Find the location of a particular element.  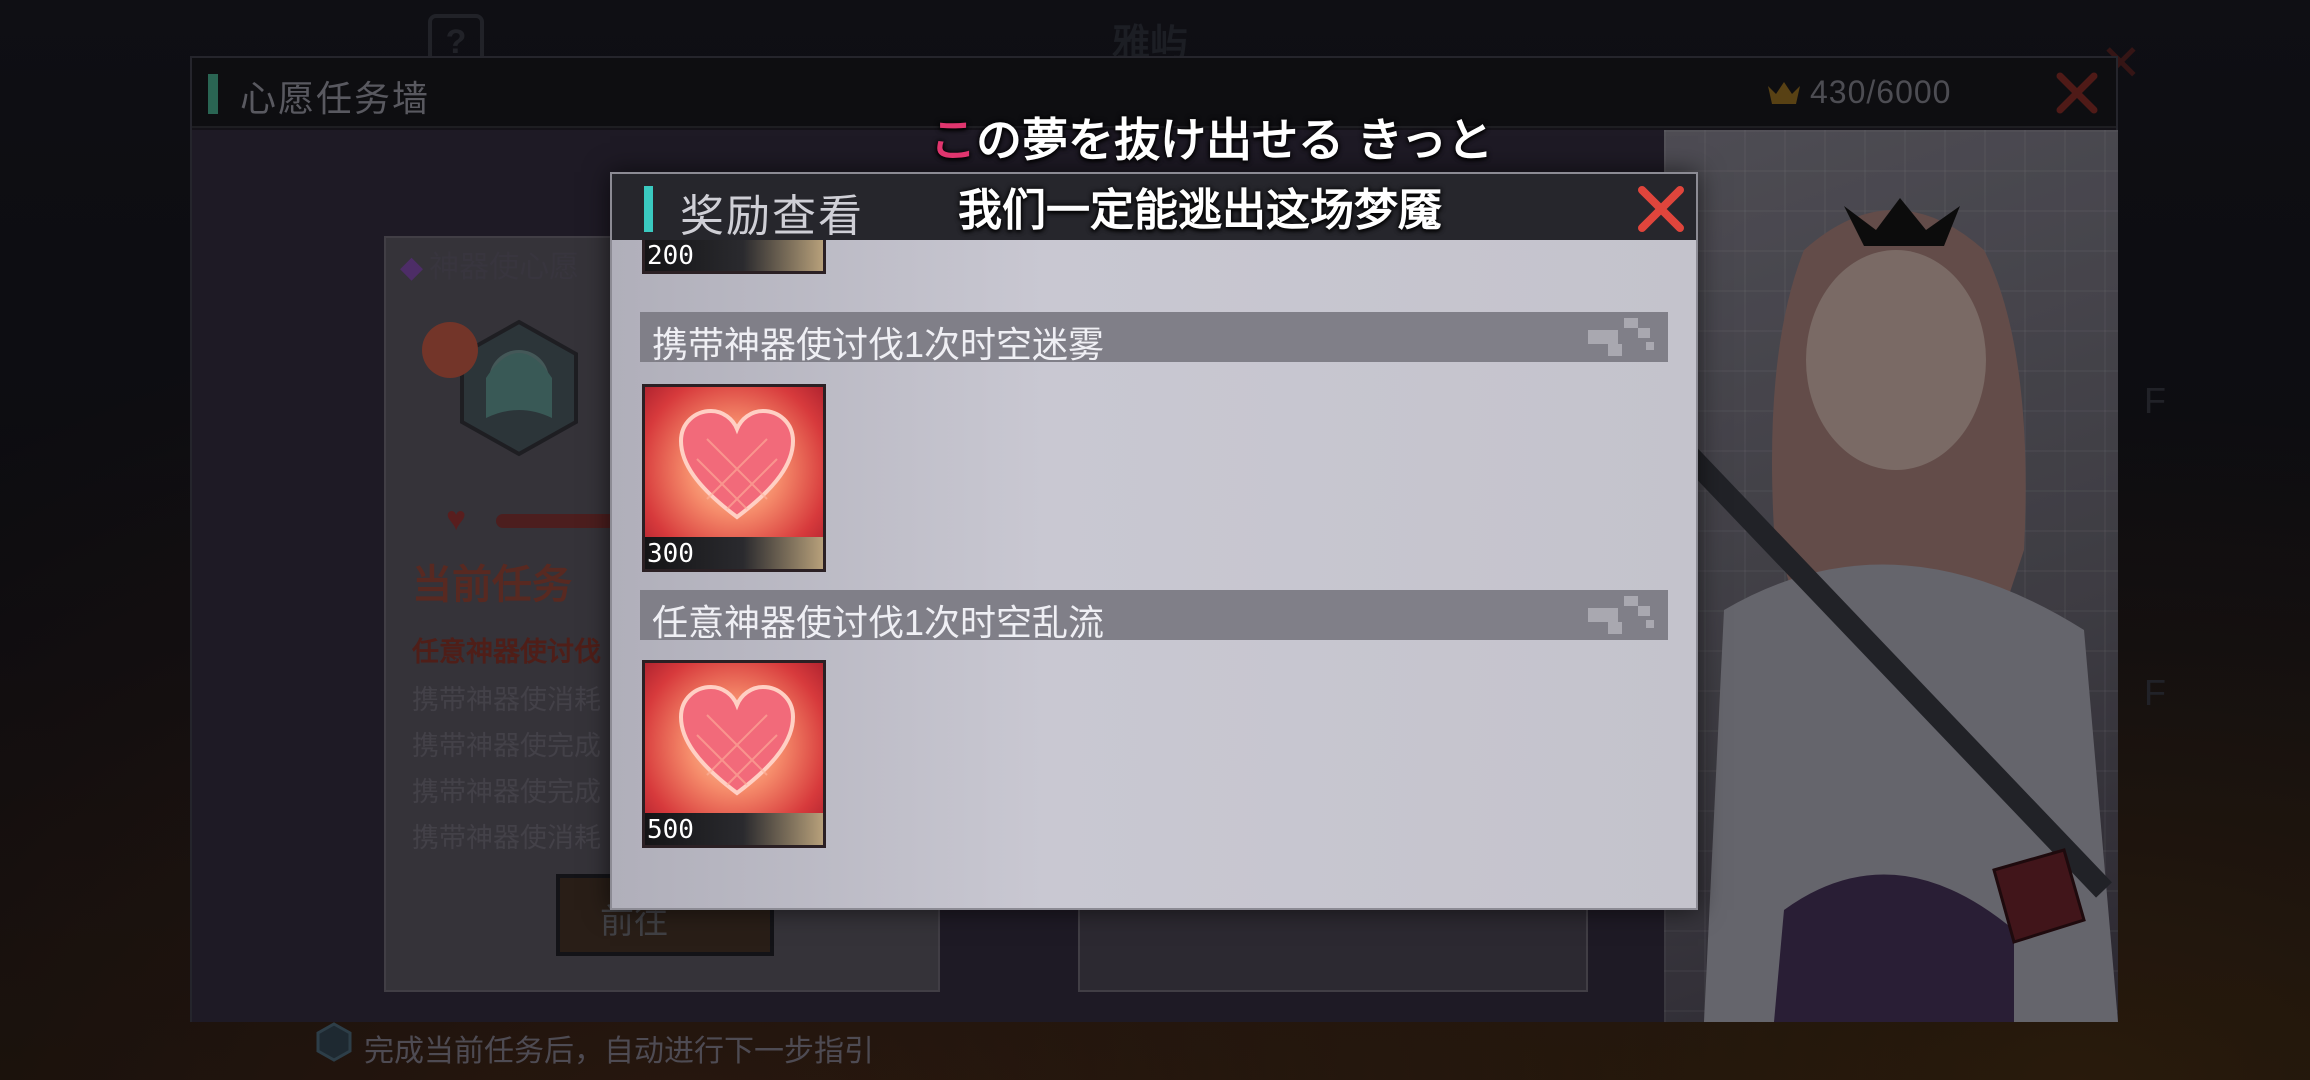

reward-quantity: 300 is located at coordinates (670, 554).